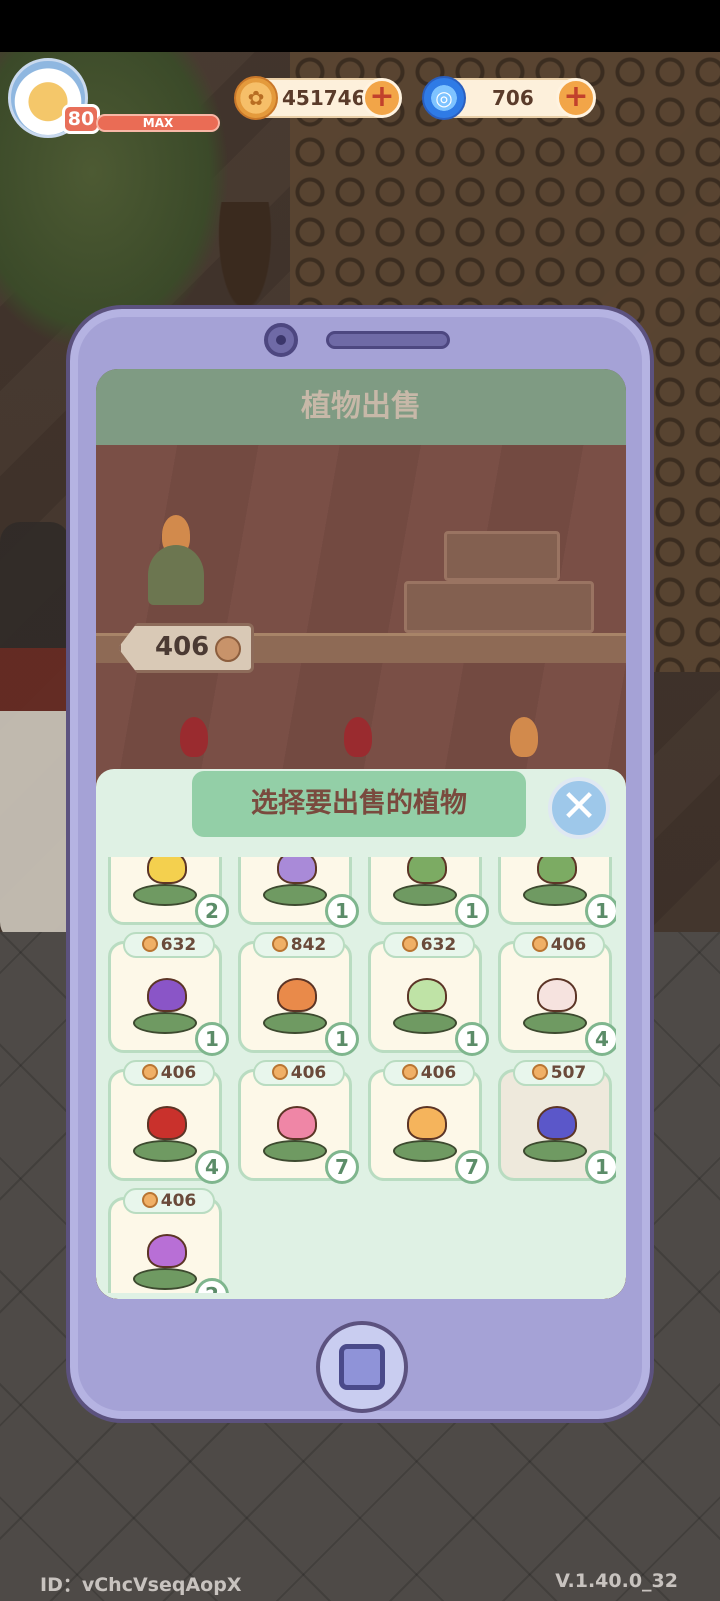  Describe the element at coordinates (360, 26) in the screenshot. I see `status-bar` at that location.